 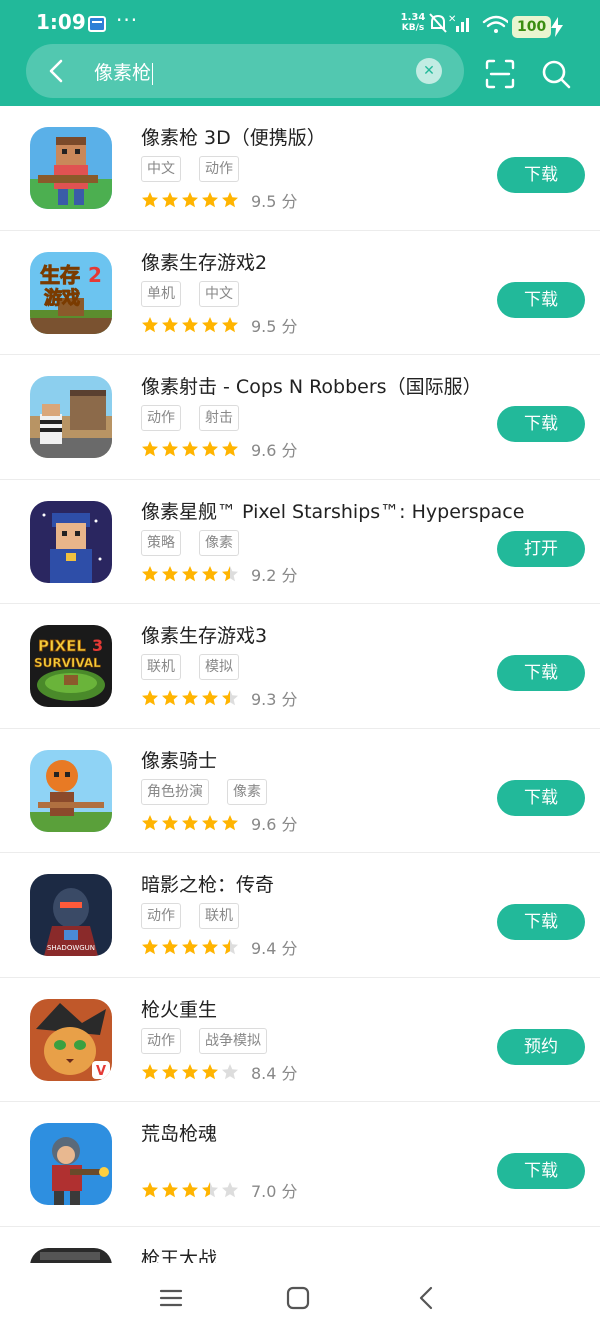 I want to click on list-item: 枪王大战, so click(x=300, y=1245).